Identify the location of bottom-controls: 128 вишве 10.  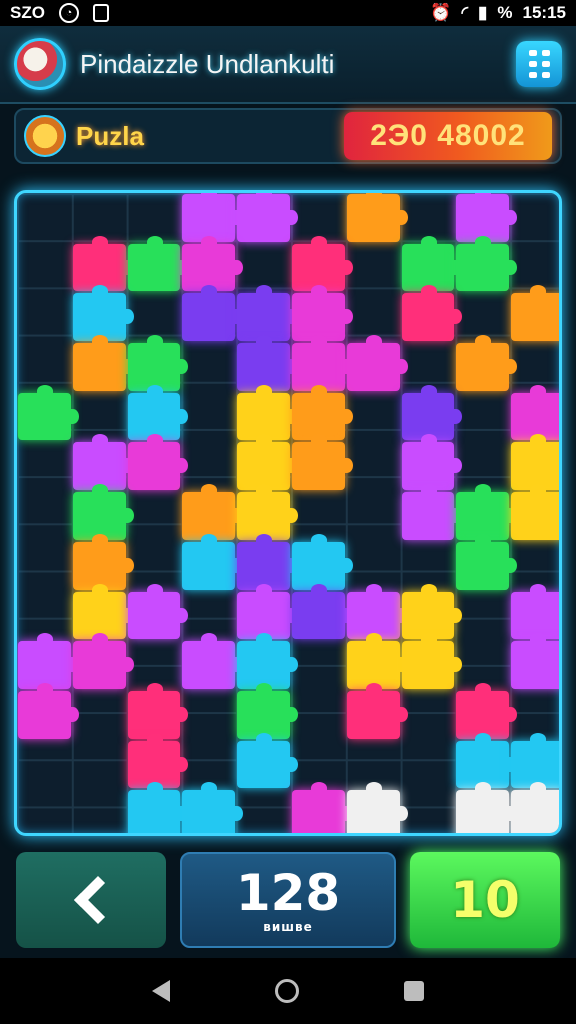
(288, 900).